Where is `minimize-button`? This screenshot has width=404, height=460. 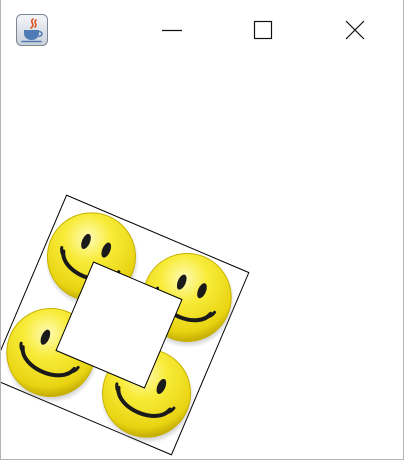 minimize-button is located at coordinates (172, 30).